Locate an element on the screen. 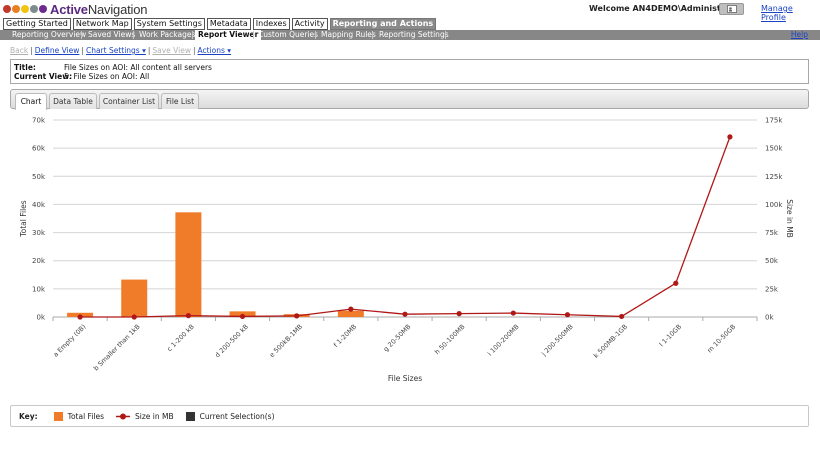  y-tick-label: 10k is located at coordinates (39, 289).